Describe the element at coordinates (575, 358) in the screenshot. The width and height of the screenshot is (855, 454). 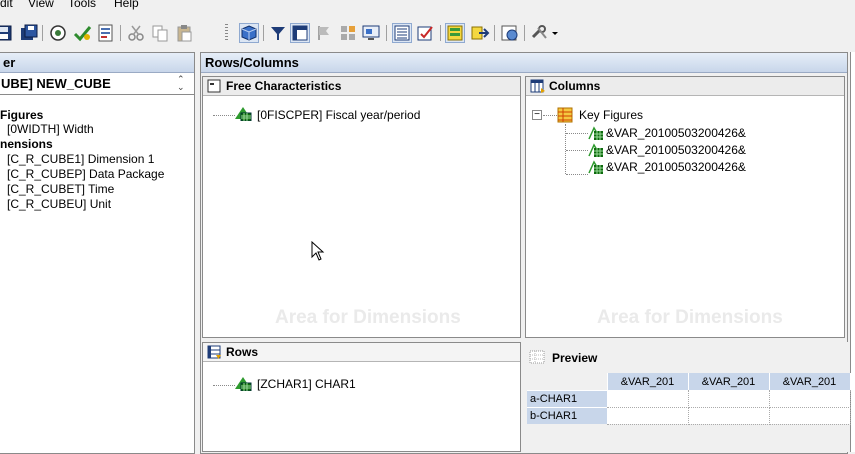
I see `preview-title: Preview` at that location.